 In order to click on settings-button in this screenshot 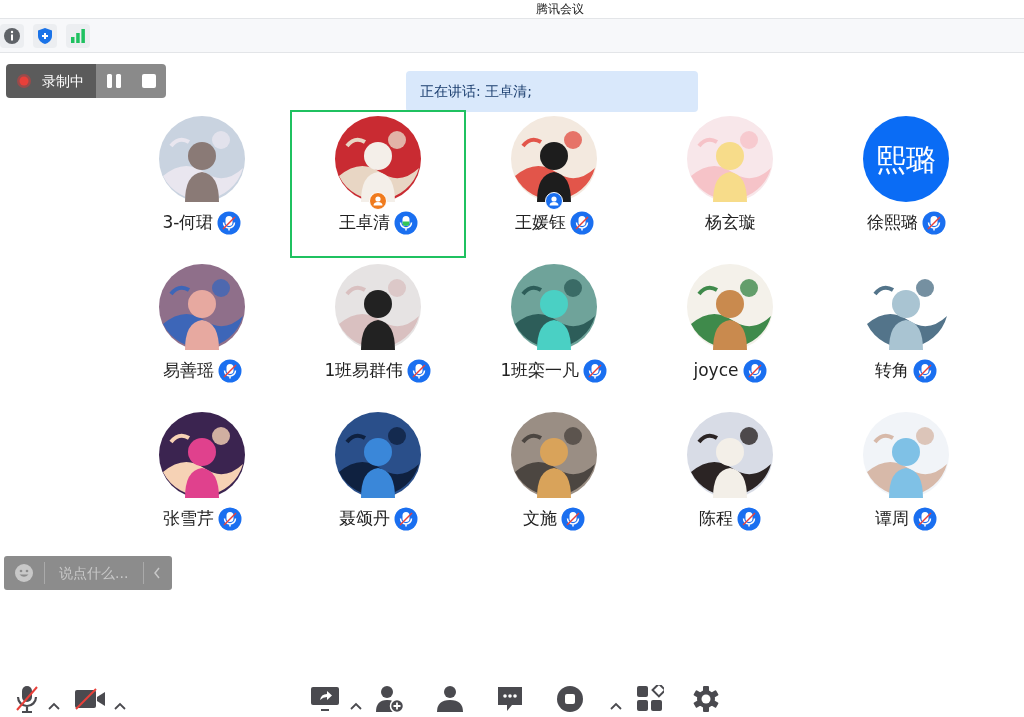, I will do `click(706, 698)`.